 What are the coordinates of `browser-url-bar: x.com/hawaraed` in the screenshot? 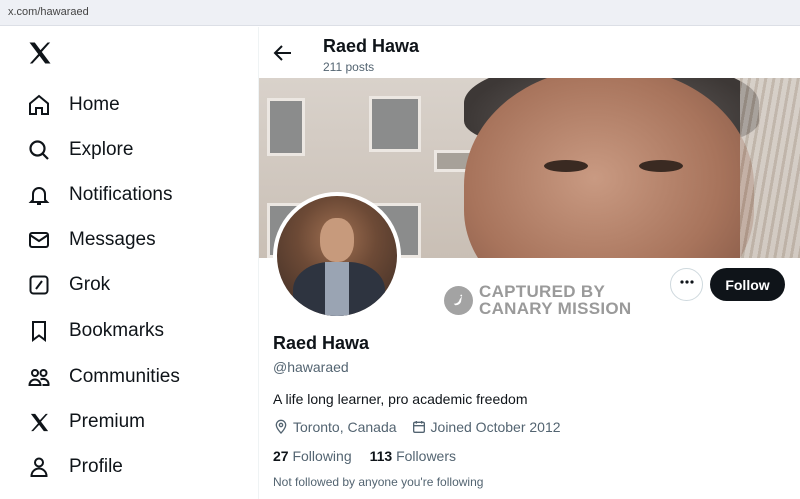 It's located at (400, 13).